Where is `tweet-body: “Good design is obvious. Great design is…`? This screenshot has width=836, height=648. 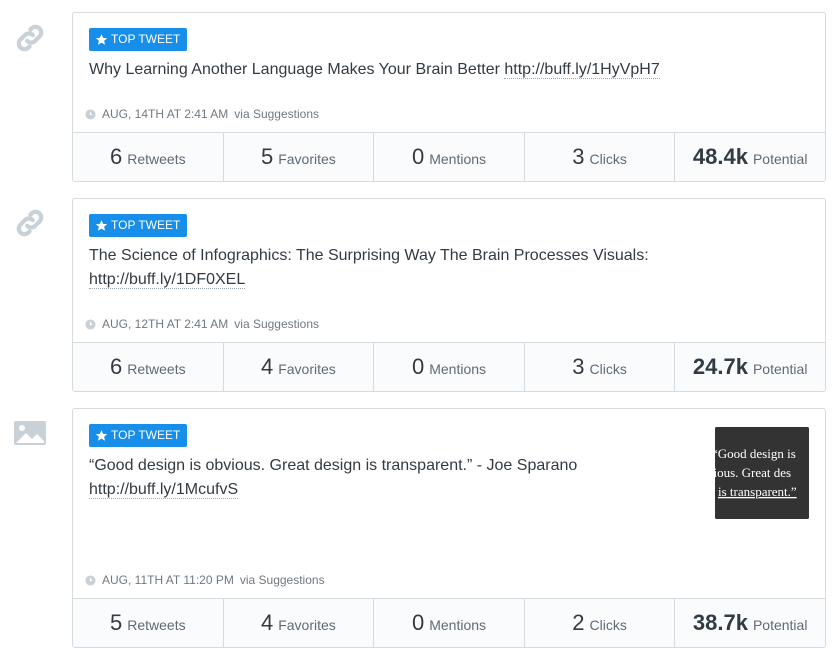
tweet-body: “Good design is obvious. Great design is… is located at coordinates (333, 465).